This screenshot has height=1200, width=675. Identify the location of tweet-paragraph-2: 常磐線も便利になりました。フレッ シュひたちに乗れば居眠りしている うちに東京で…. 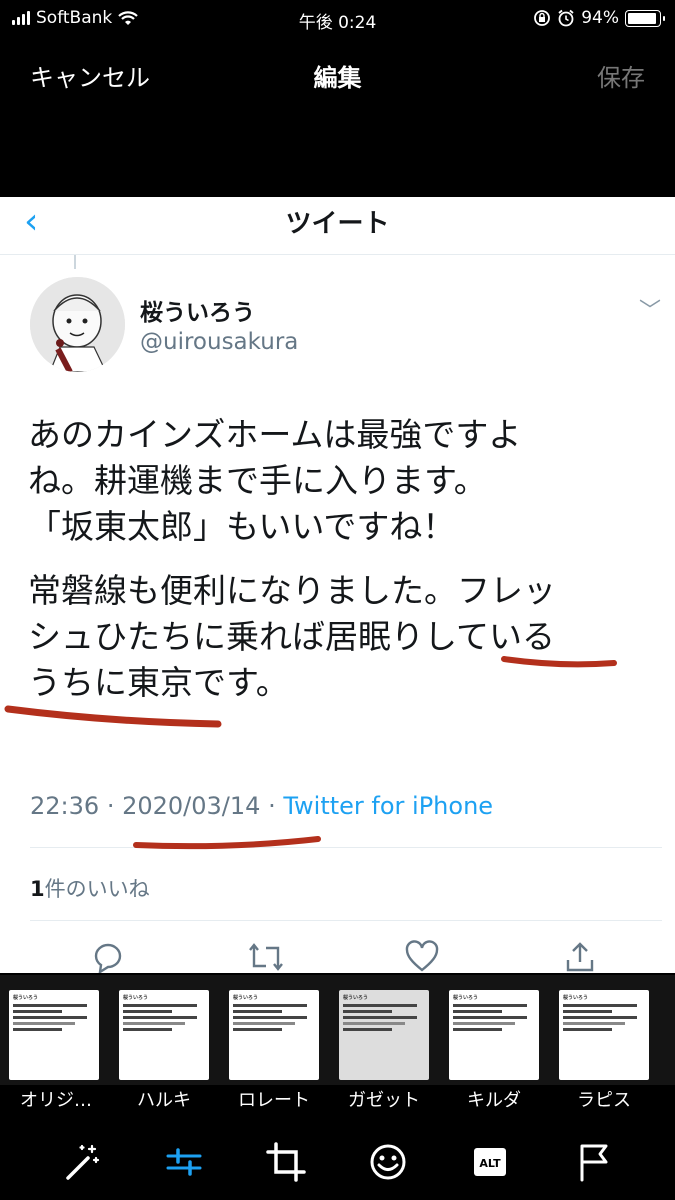
(338, 637).